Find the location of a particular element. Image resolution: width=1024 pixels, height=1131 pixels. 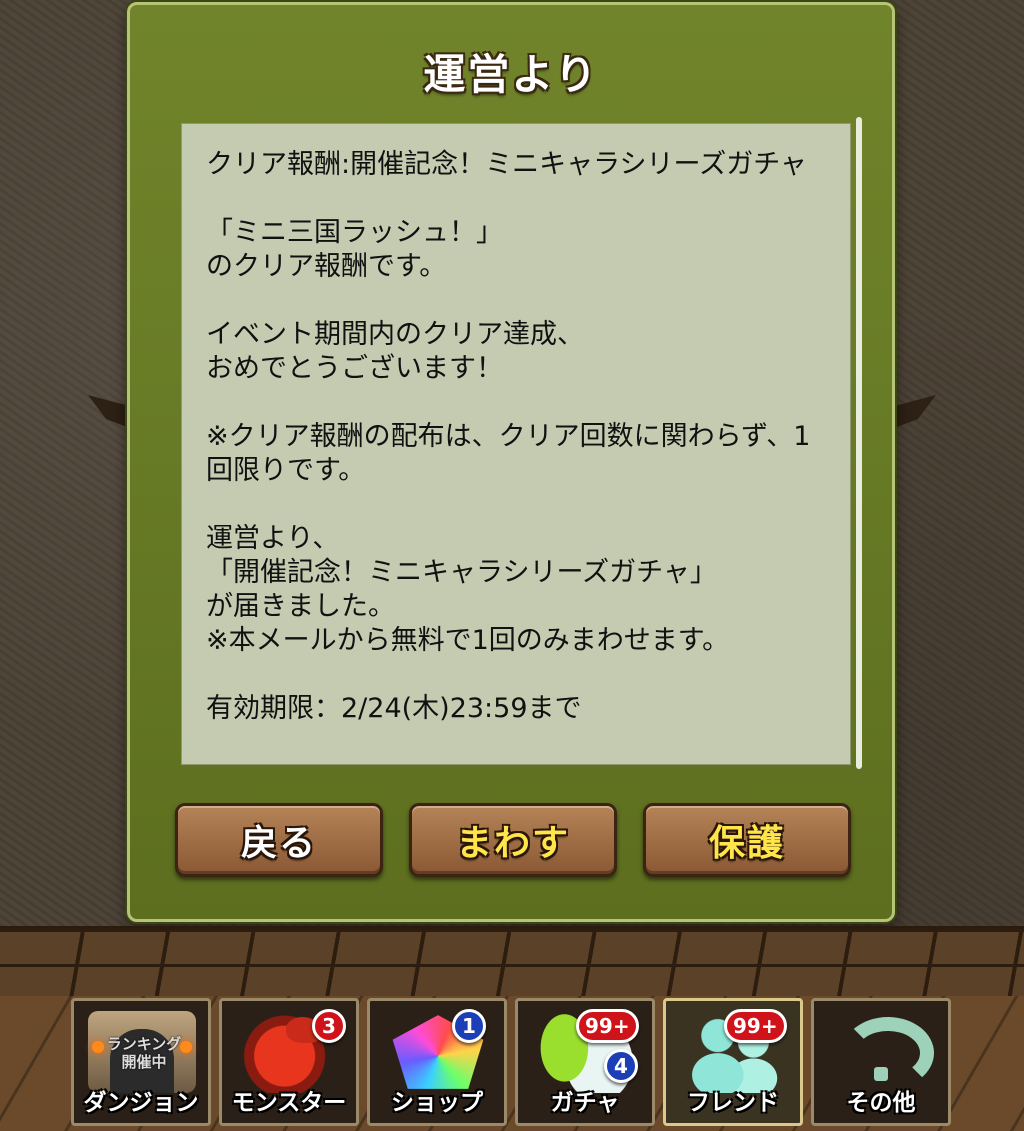

nav-label-dungeon: ダンジョン is located at coordinates (141, 1103).